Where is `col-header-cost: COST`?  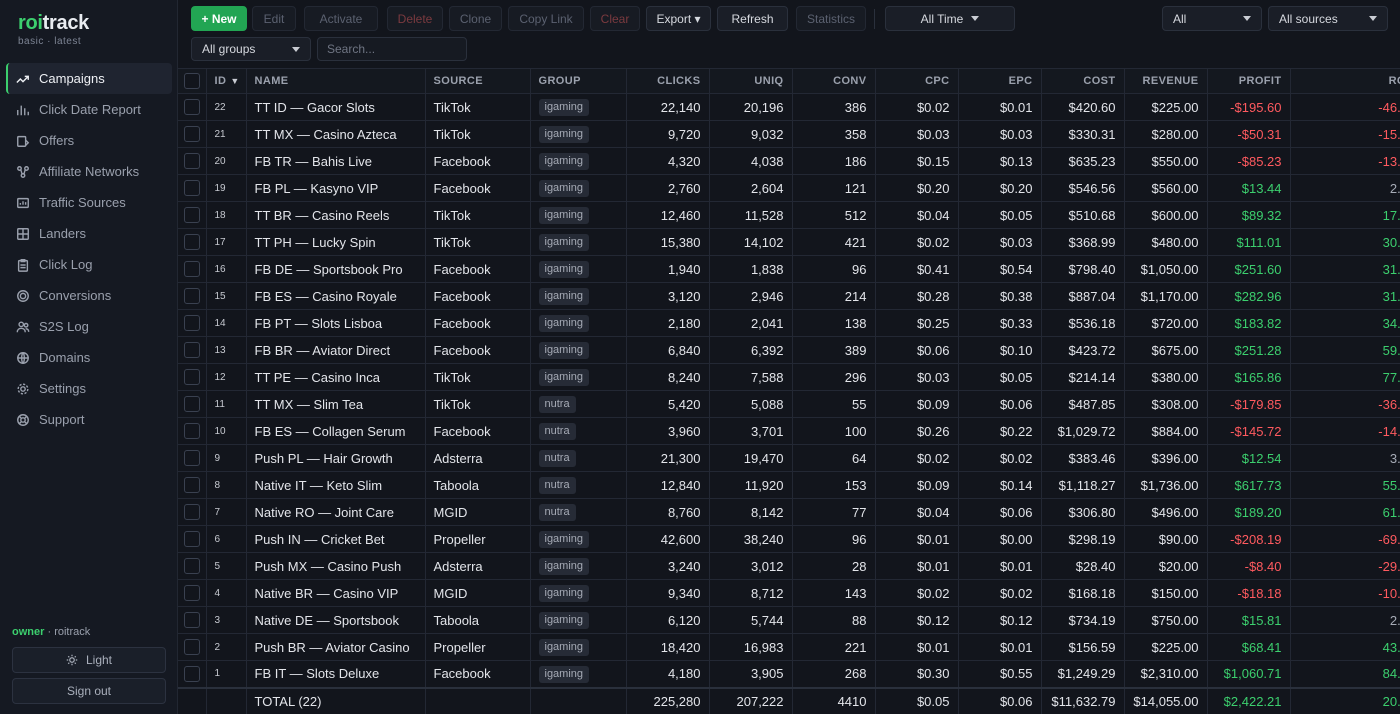 col-header-cost: COST is located at coordinates (1083, 81).